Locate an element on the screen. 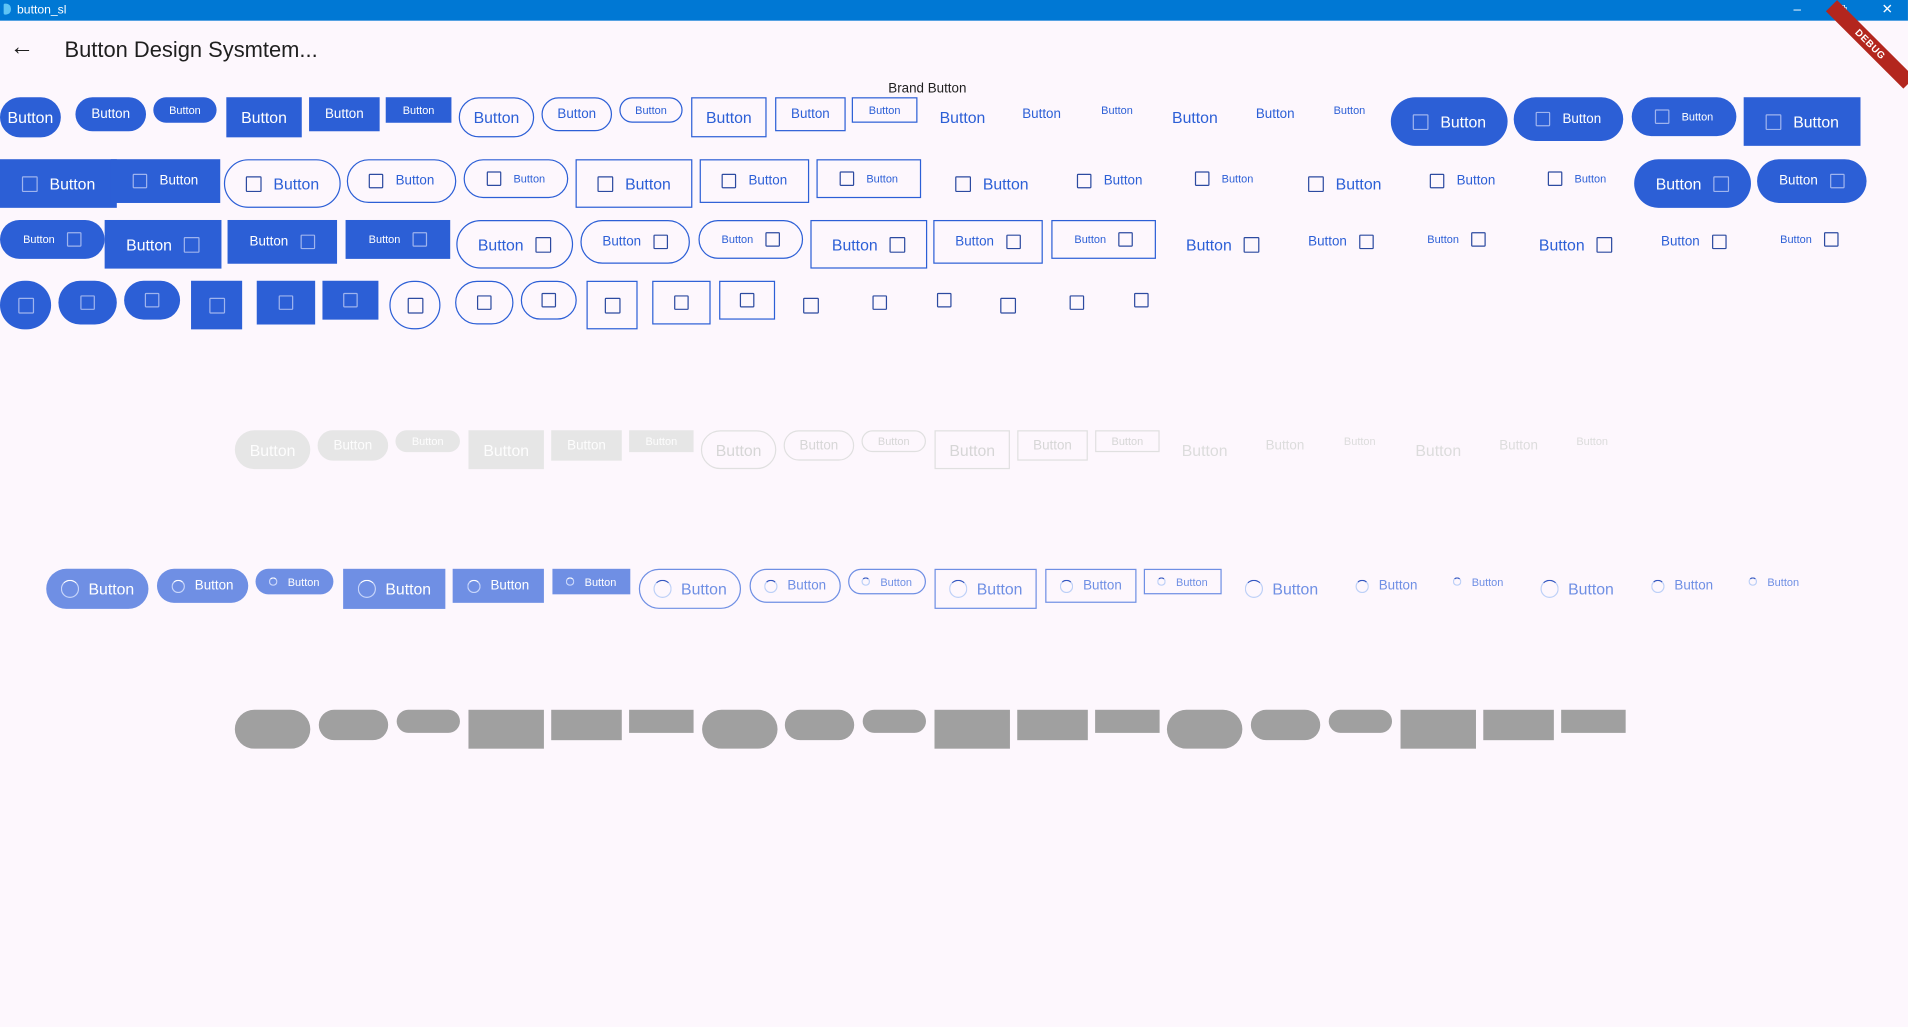 The image size is (1908, 1027). minimize-button: – is located at coordinates (1797, 10).